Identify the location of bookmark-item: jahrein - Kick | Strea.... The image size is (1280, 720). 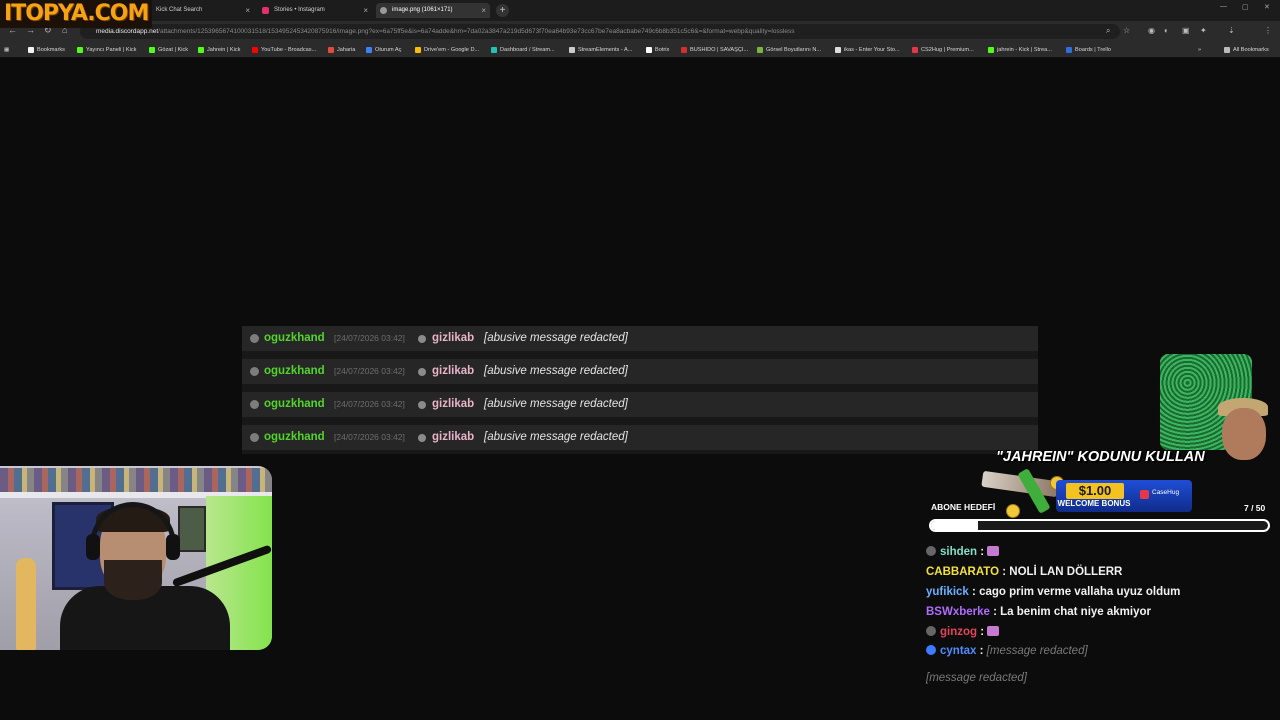
(1020, 50).